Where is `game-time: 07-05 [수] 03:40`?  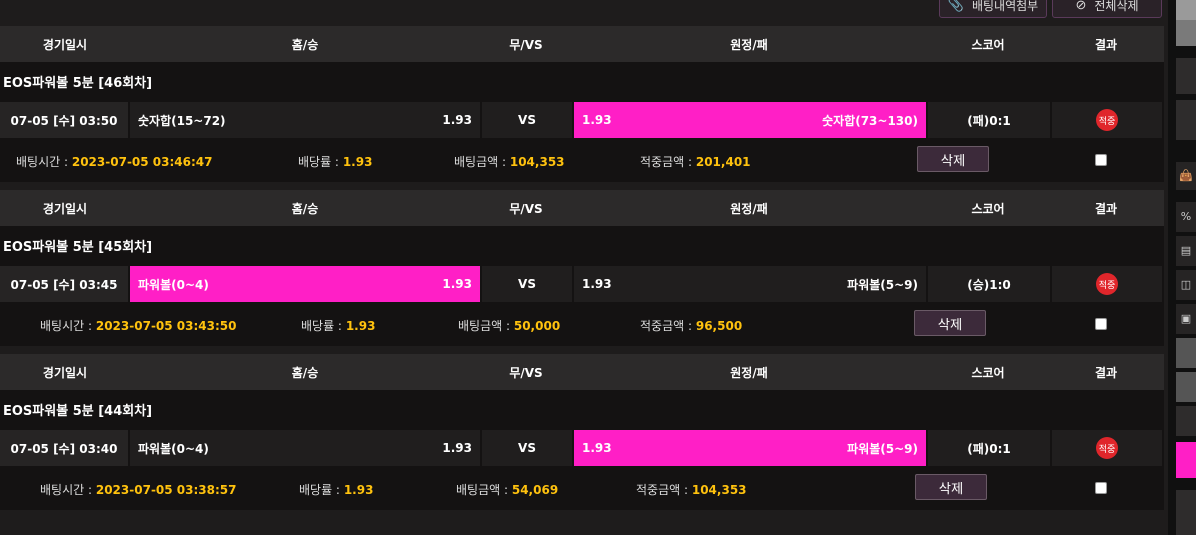
game-time: 07-05 [수] 03:40 is located at coordinates (64, 448).